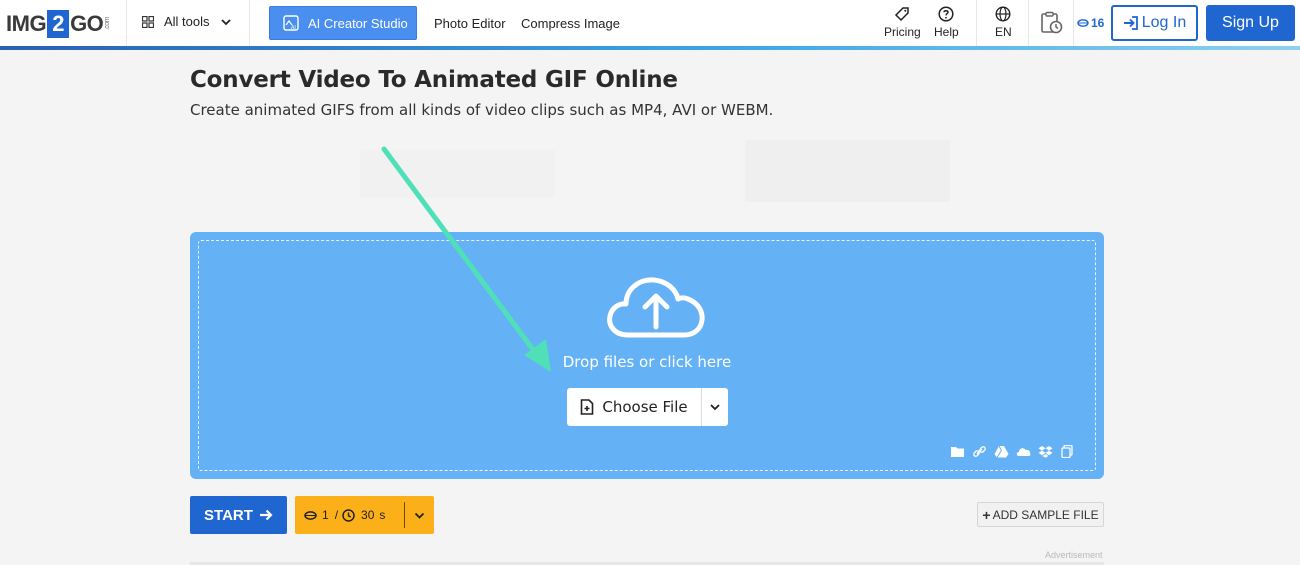 The width and height of the screenshot is (1300, 565). Describe the element at coordinates (26, 23) in the screenshot. I see `logo-text-left: IMG` at that location.